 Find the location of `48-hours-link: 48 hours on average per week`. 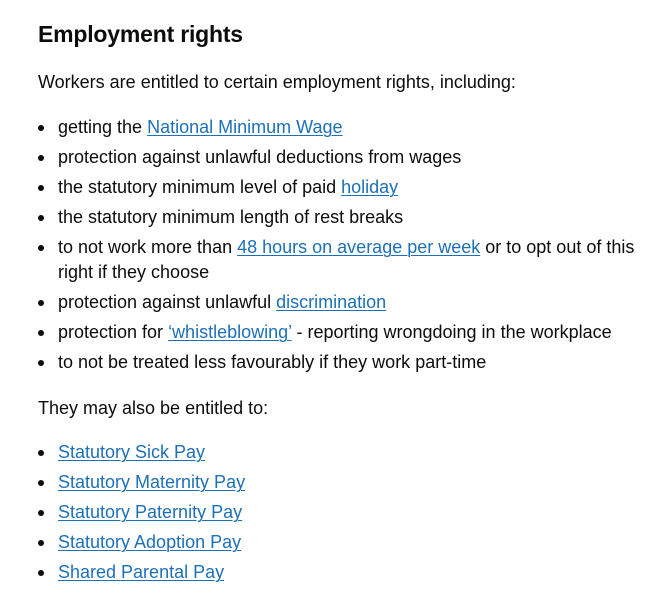

48-hours-link: 48 hours on average per week is located at coordinates (358, 247).